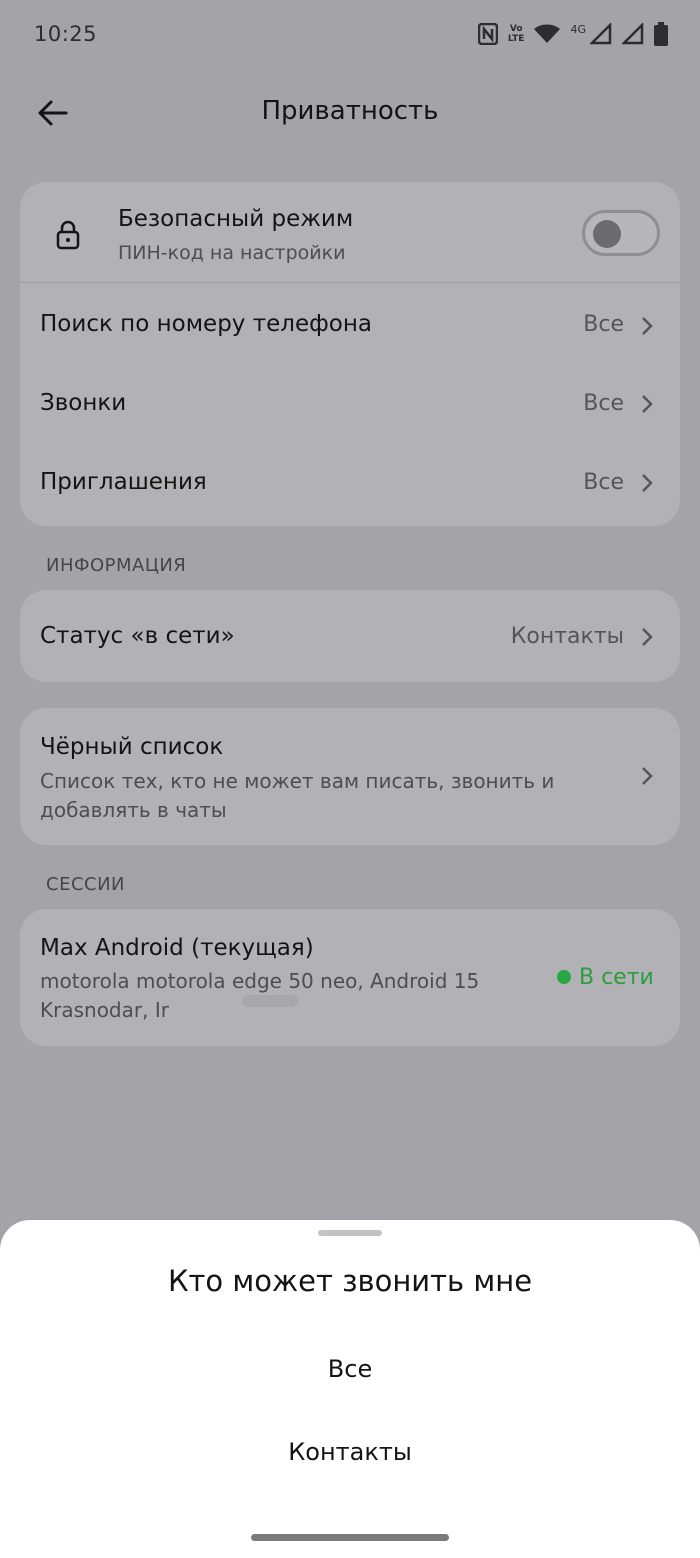 The image size is (700, 1558). I want to click on safe-mode-row: Безопасный режим ПИН-код на настройки, so click(350, 232).